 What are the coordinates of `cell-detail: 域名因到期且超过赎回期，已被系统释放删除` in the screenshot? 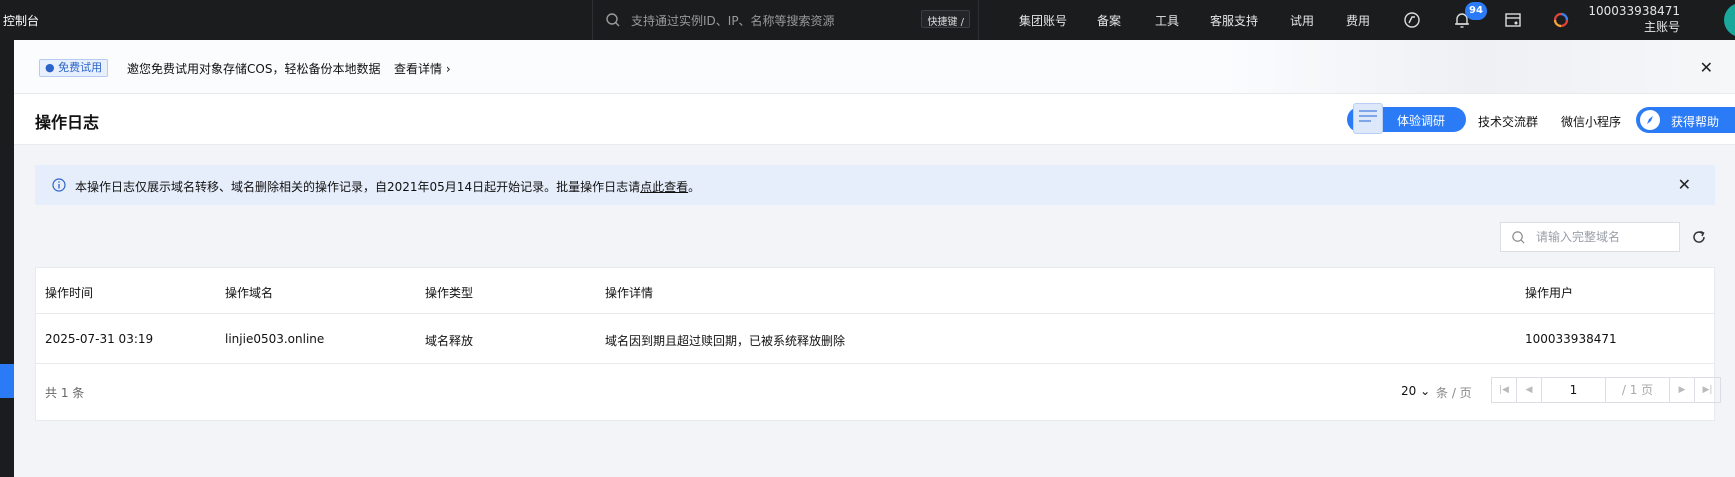 It's located at (725, 341).